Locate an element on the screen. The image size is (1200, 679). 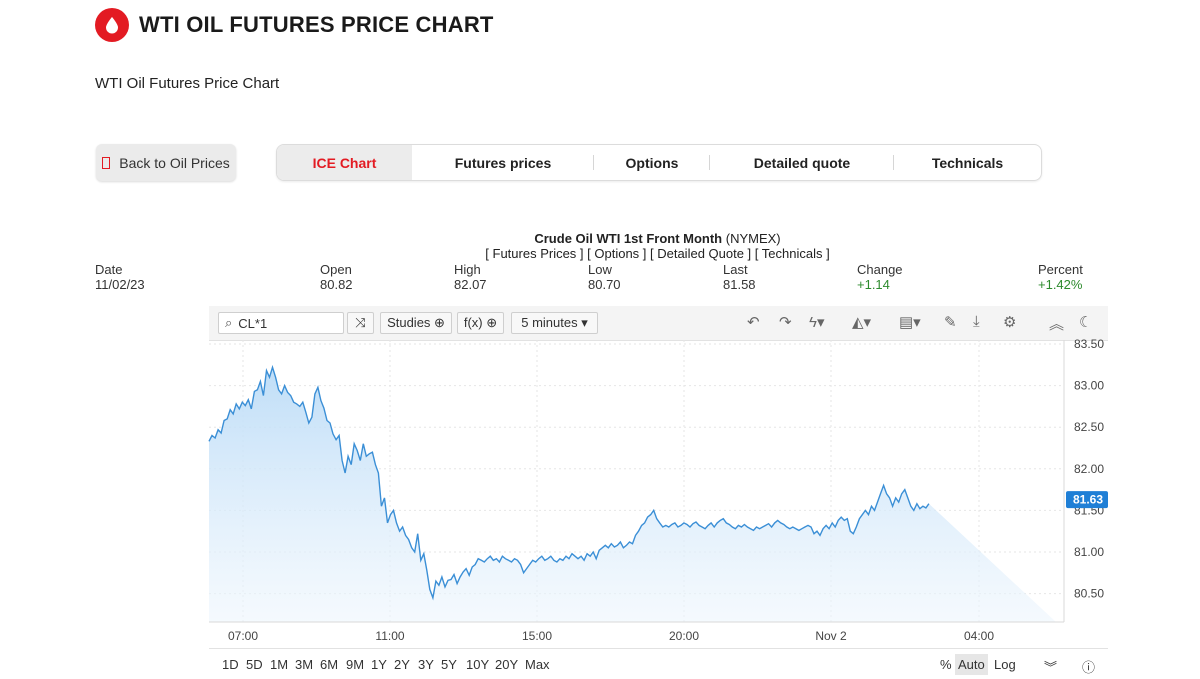
range-6m: 6M is located at coordinates (329, 664).